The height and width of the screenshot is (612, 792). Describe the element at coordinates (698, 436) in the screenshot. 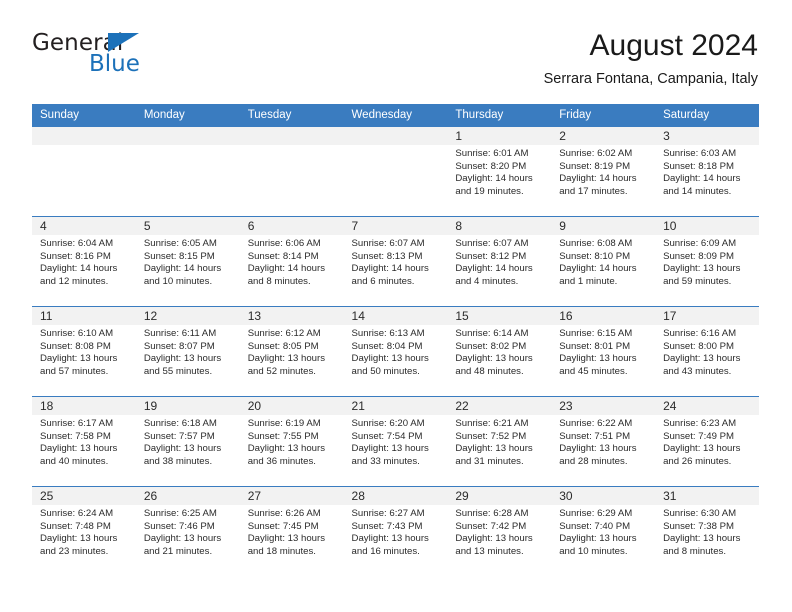

I see `sunset-text: Sunset: 7:49 PM` at that location.